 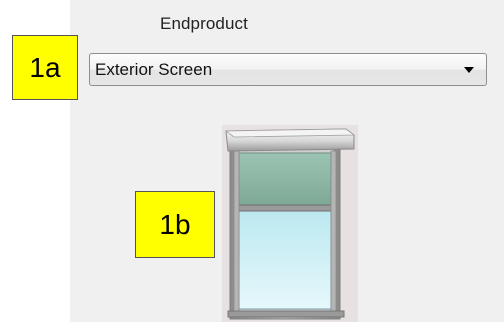 What do you see at coordinates (175, 224) in the screenshot?
I see `callout-1b: 1b` at bounding box center [175, 224].